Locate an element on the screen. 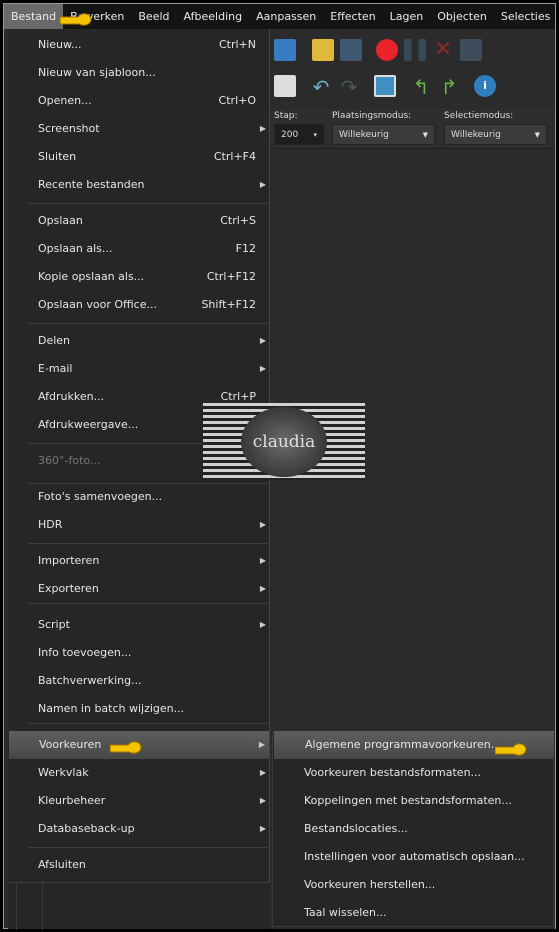 Image resolution: width=559 pixels, height=932 pixels. menu-item: Kopie opslaan als... Ctrl+F12 is located at coordinates (139, 277).